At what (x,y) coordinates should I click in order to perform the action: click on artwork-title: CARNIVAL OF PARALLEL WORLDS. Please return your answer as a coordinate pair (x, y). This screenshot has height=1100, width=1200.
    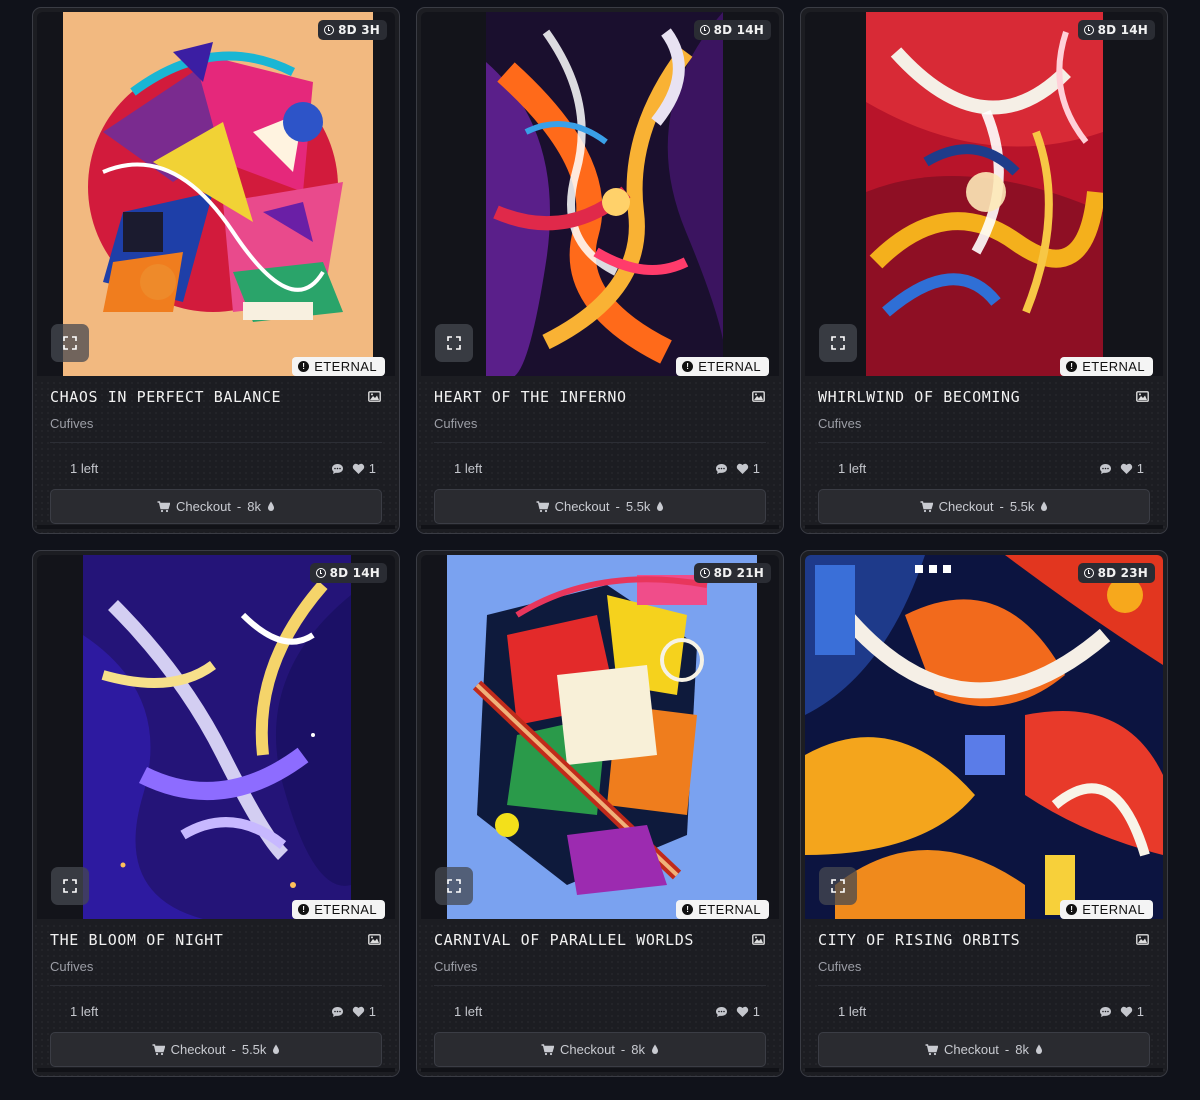
    Looking at the image, I should click on (564, 940).